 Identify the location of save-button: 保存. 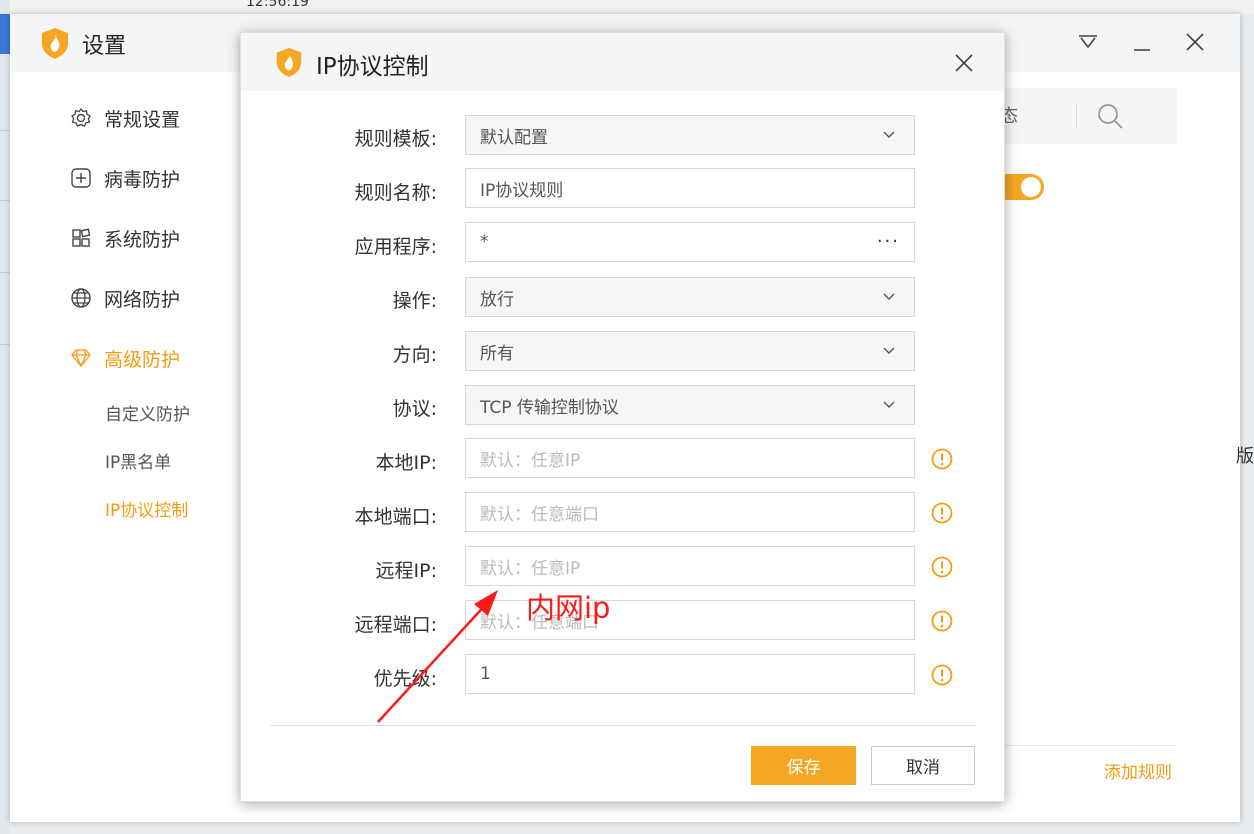
(803, 765).